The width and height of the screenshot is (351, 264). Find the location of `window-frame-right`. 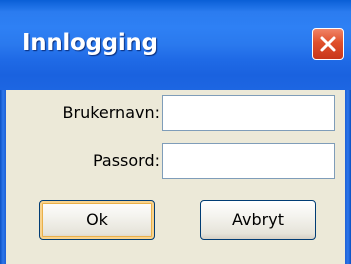

window-frame-right is located at coordinates (348, 177).